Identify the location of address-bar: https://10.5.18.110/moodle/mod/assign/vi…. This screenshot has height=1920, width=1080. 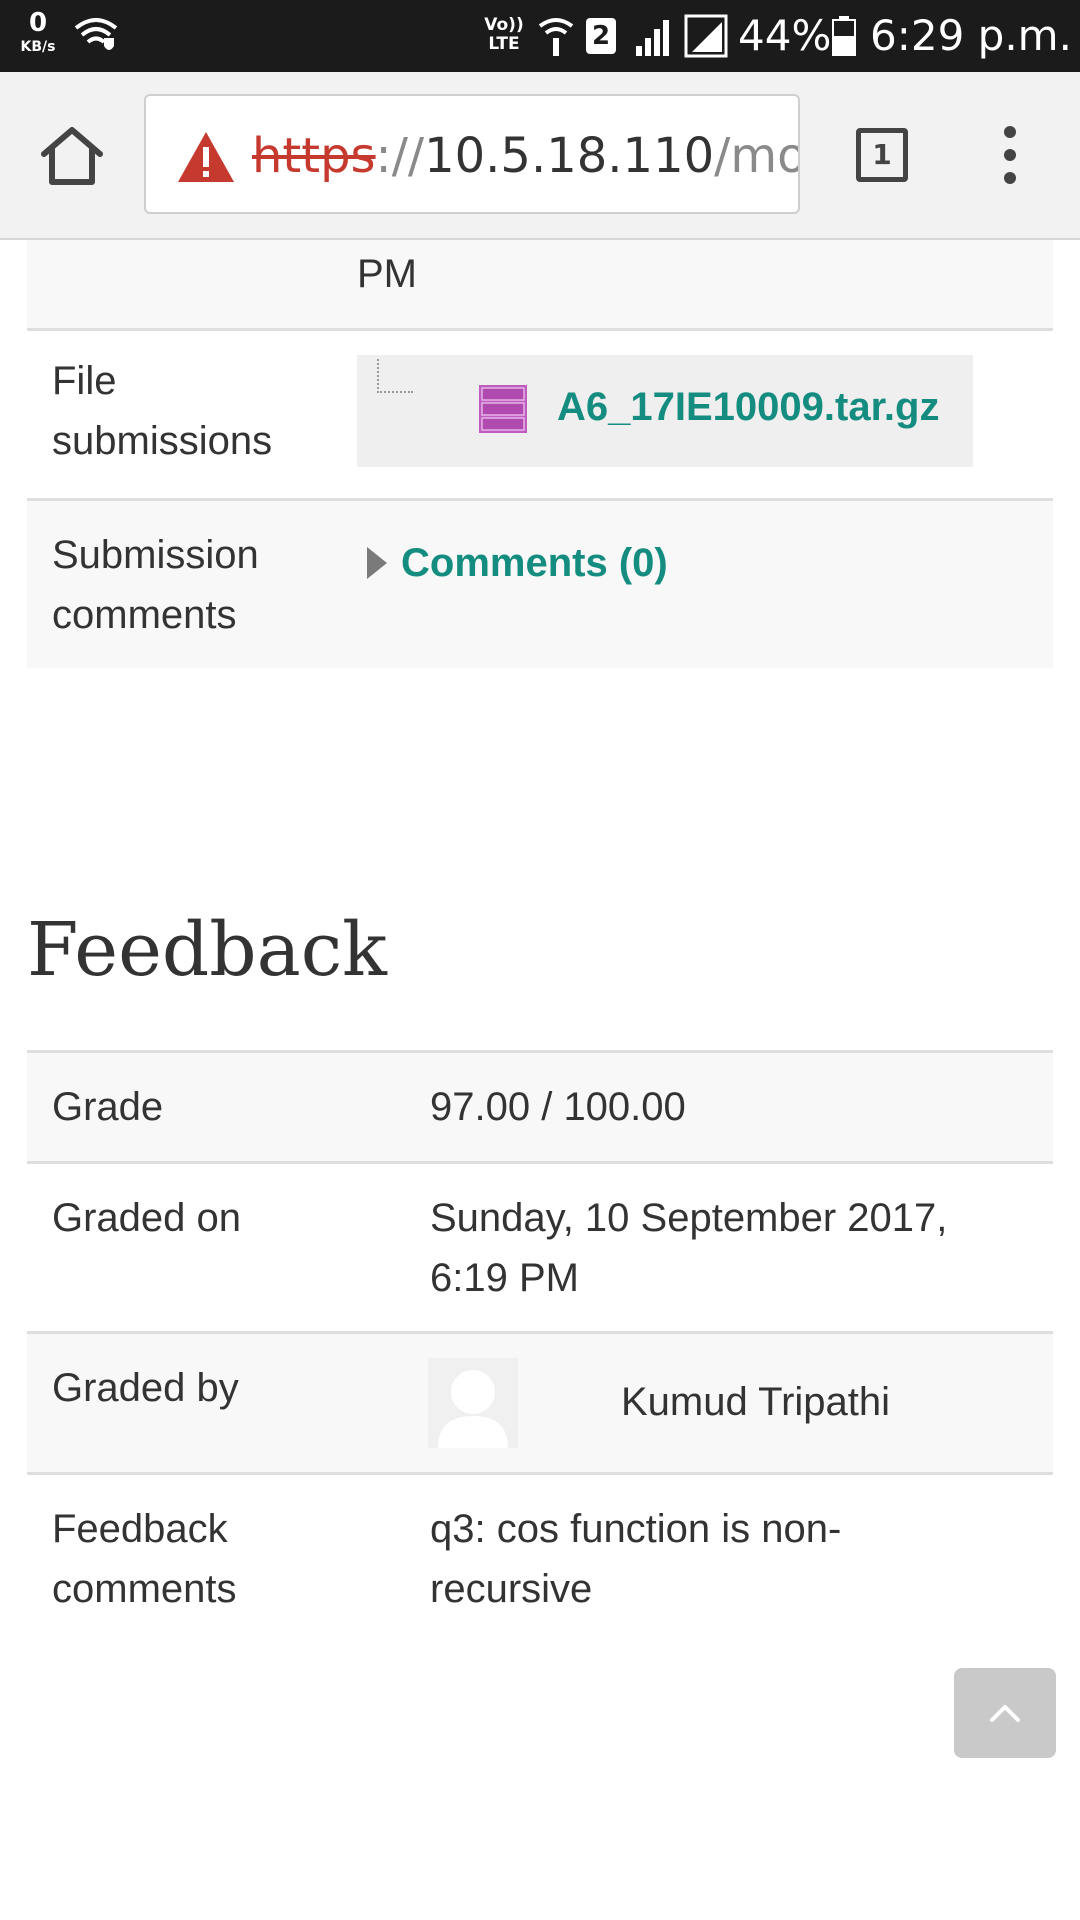
(472, 154).